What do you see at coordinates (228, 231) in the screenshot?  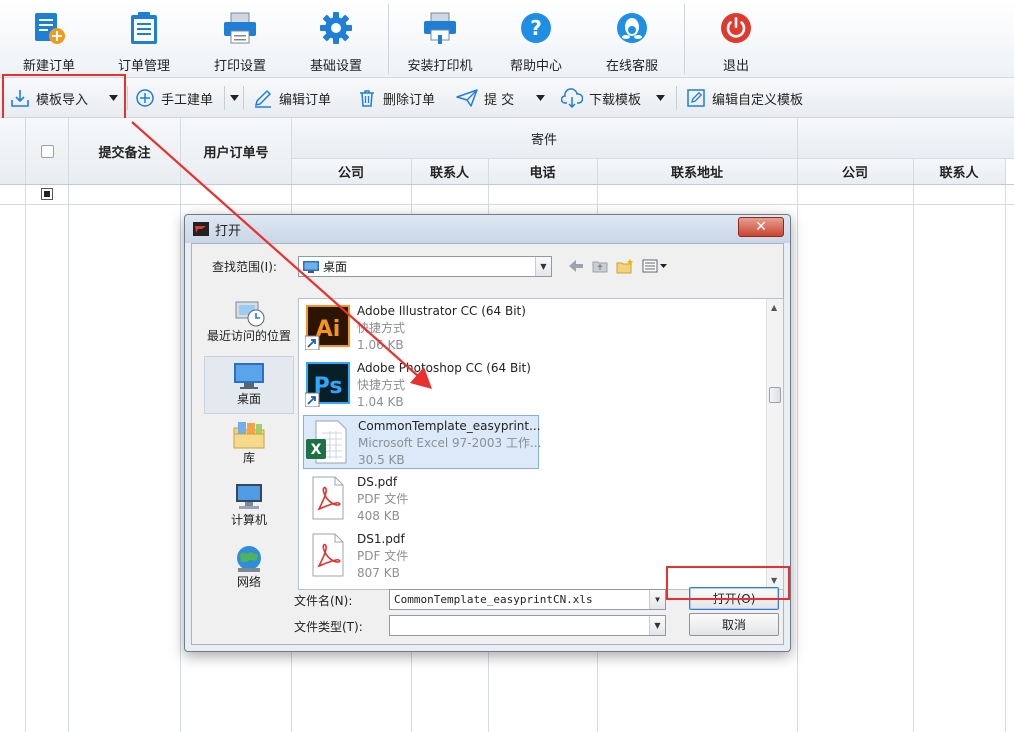 I see `dialog-title: 打开` at bounding box center [228, 231].